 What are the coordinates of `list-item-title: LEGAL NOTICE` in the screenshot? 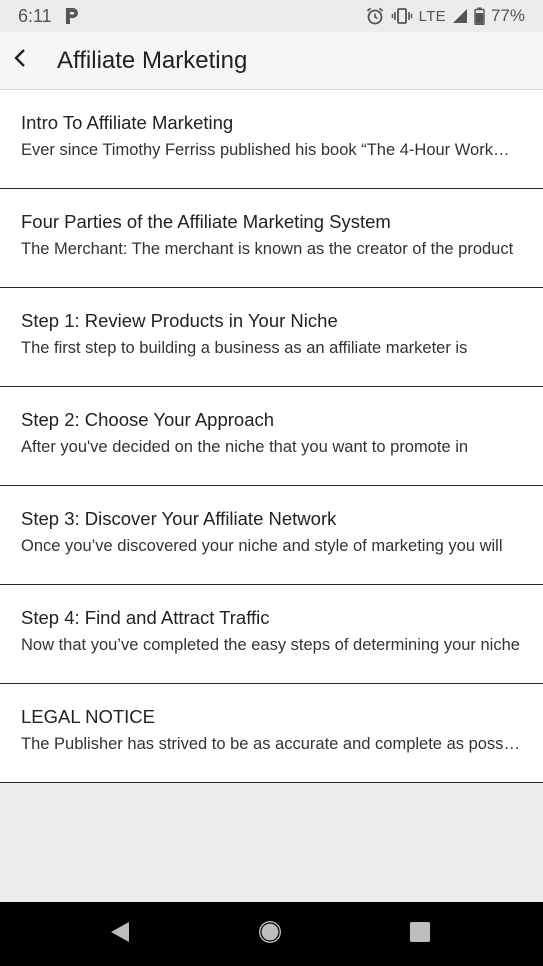 It's located at (88, 716).